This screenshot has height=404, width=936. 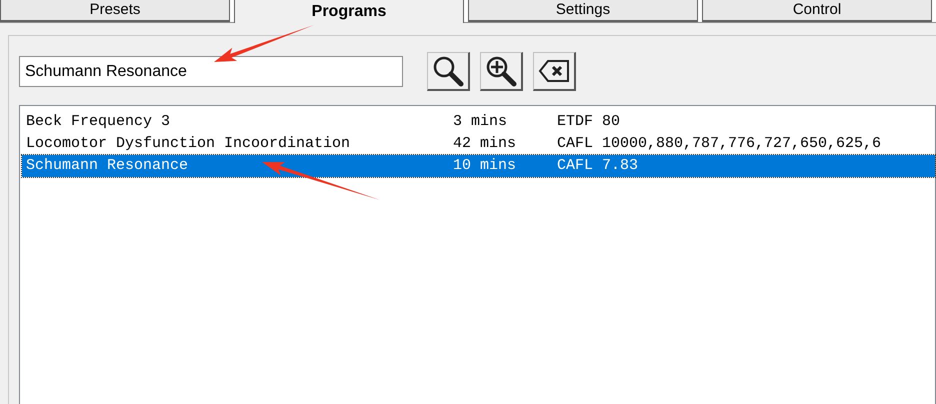 I want to click on tab: Programs, so click(x=349, y=11).